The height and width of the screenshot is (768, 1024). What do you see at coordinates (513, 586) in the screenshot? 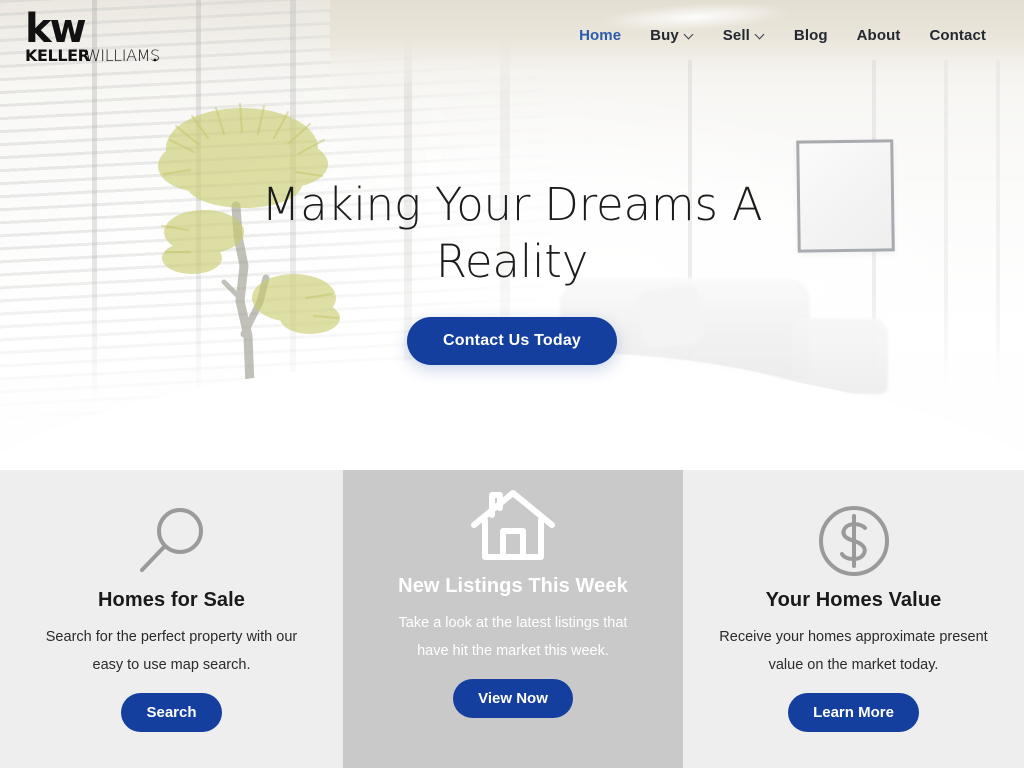
I see `feature-title: New Listings This Week` at bounding box center [513, 586].